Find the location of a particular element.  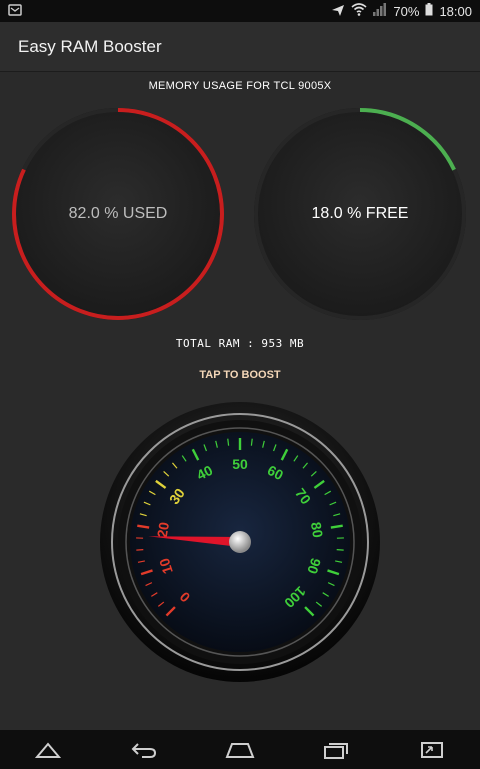

screenshot-icon is located at coordinates (432, 749).